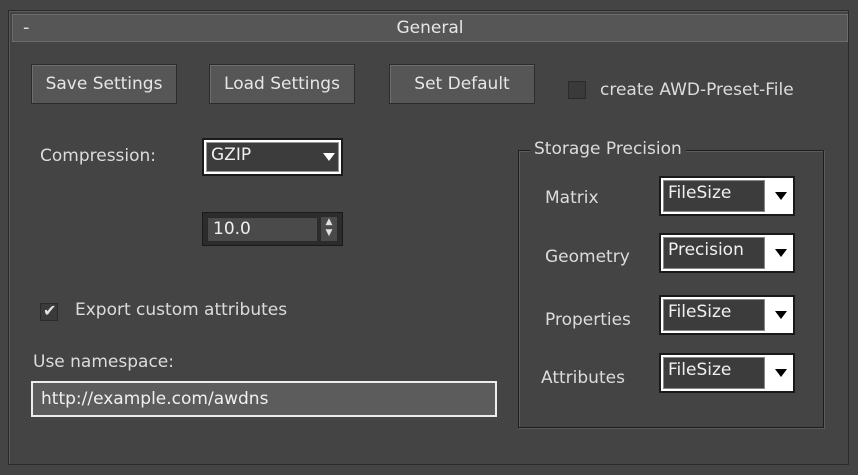 This screenshot has height=475, width=858. Describe the element at coordinates (700, 312) in the screenshot. I see `properties-value: FileSize` at that location.